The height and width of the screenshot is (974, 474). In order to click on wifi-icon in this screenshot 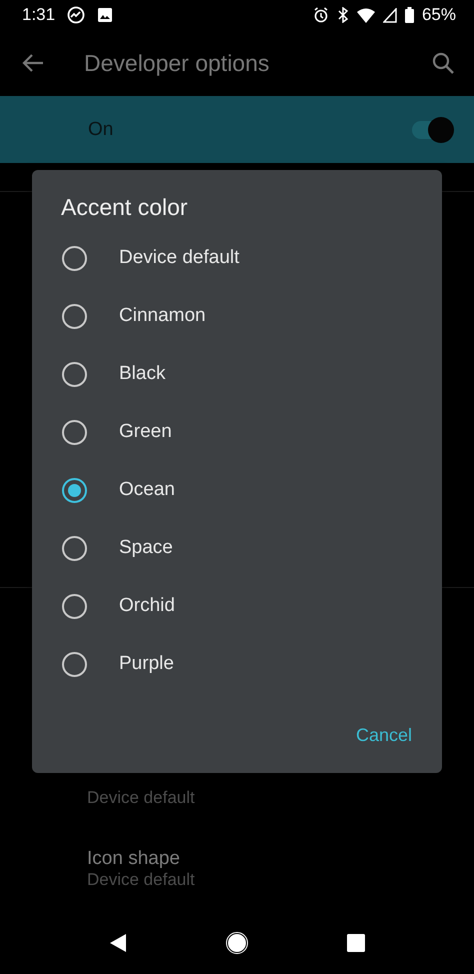, I will do `click(365, 15)`.